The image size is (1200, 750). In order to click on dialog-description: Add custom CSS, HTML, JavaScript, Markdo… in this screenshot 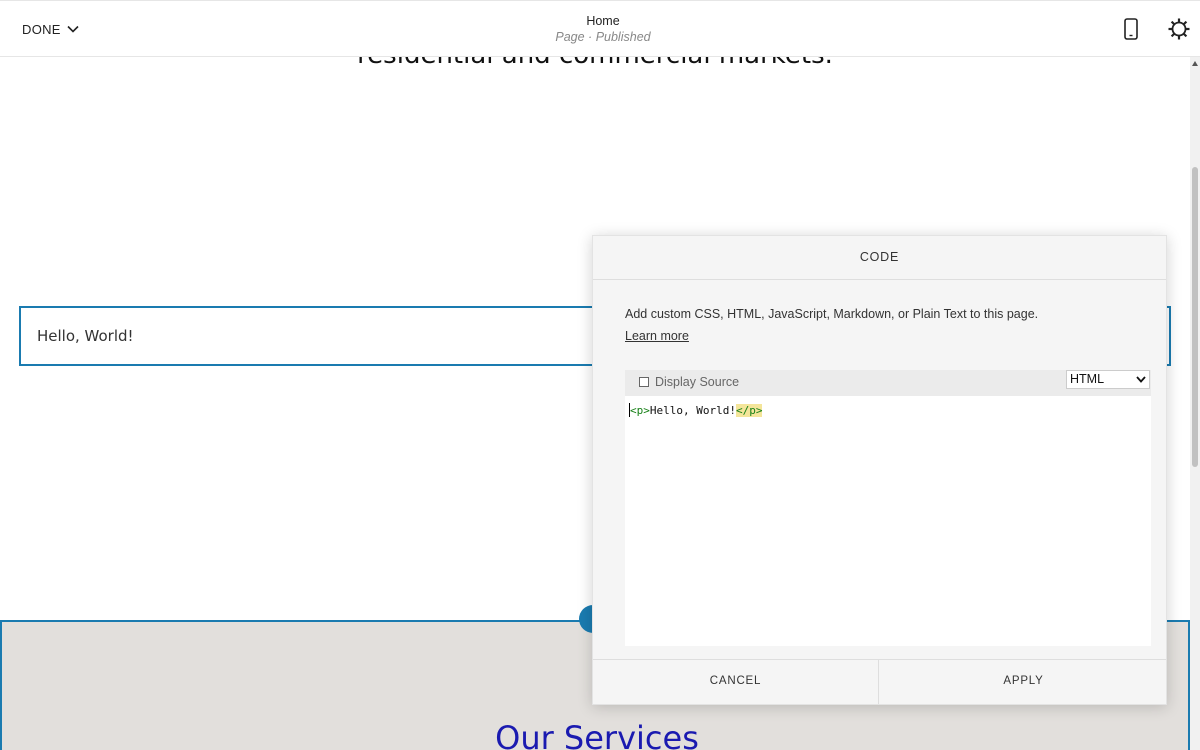, I will do `click(832, 314)`.